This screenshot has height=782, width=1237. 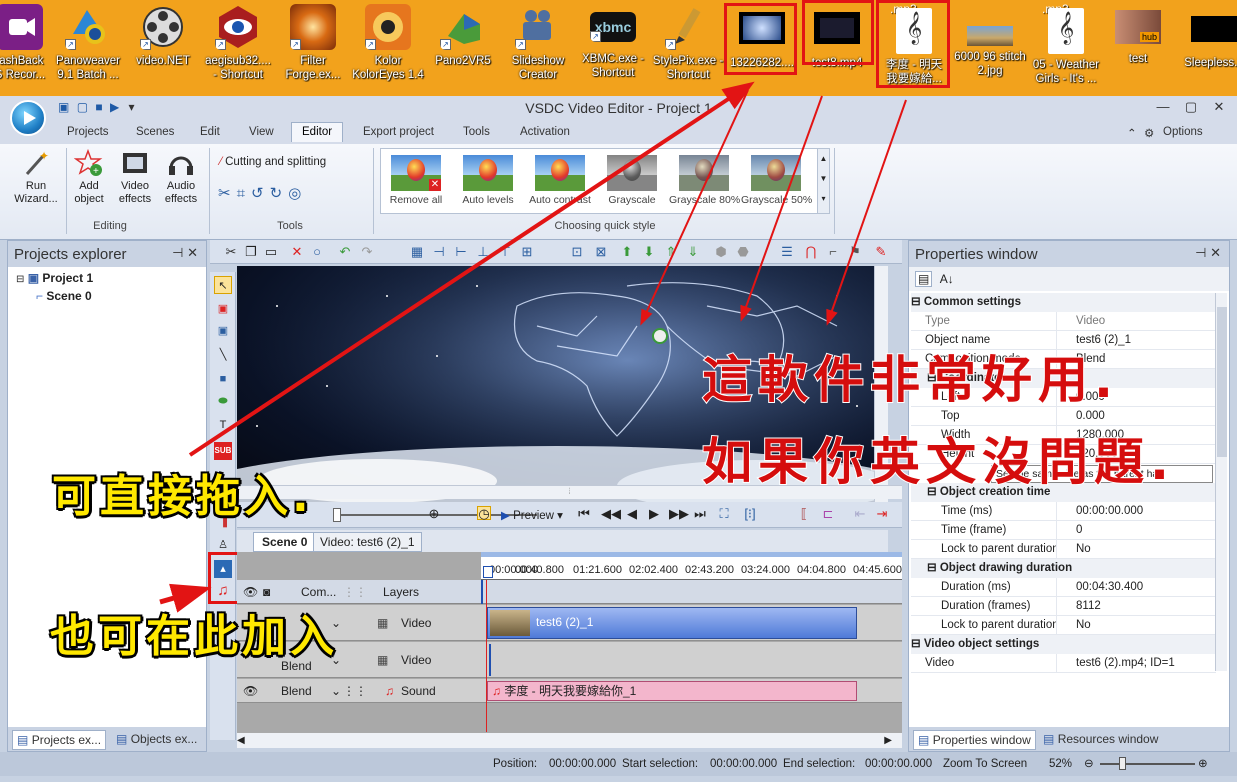 I want to click on annotation-text-red: 這軟件非常好用., so click(x=910, y=380).